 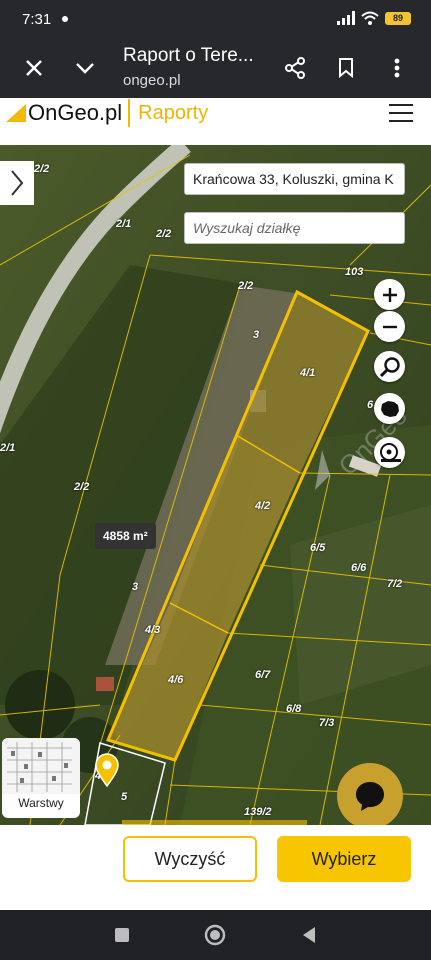 I want to click on status-time: 7:31, so click(x=37, y=19).